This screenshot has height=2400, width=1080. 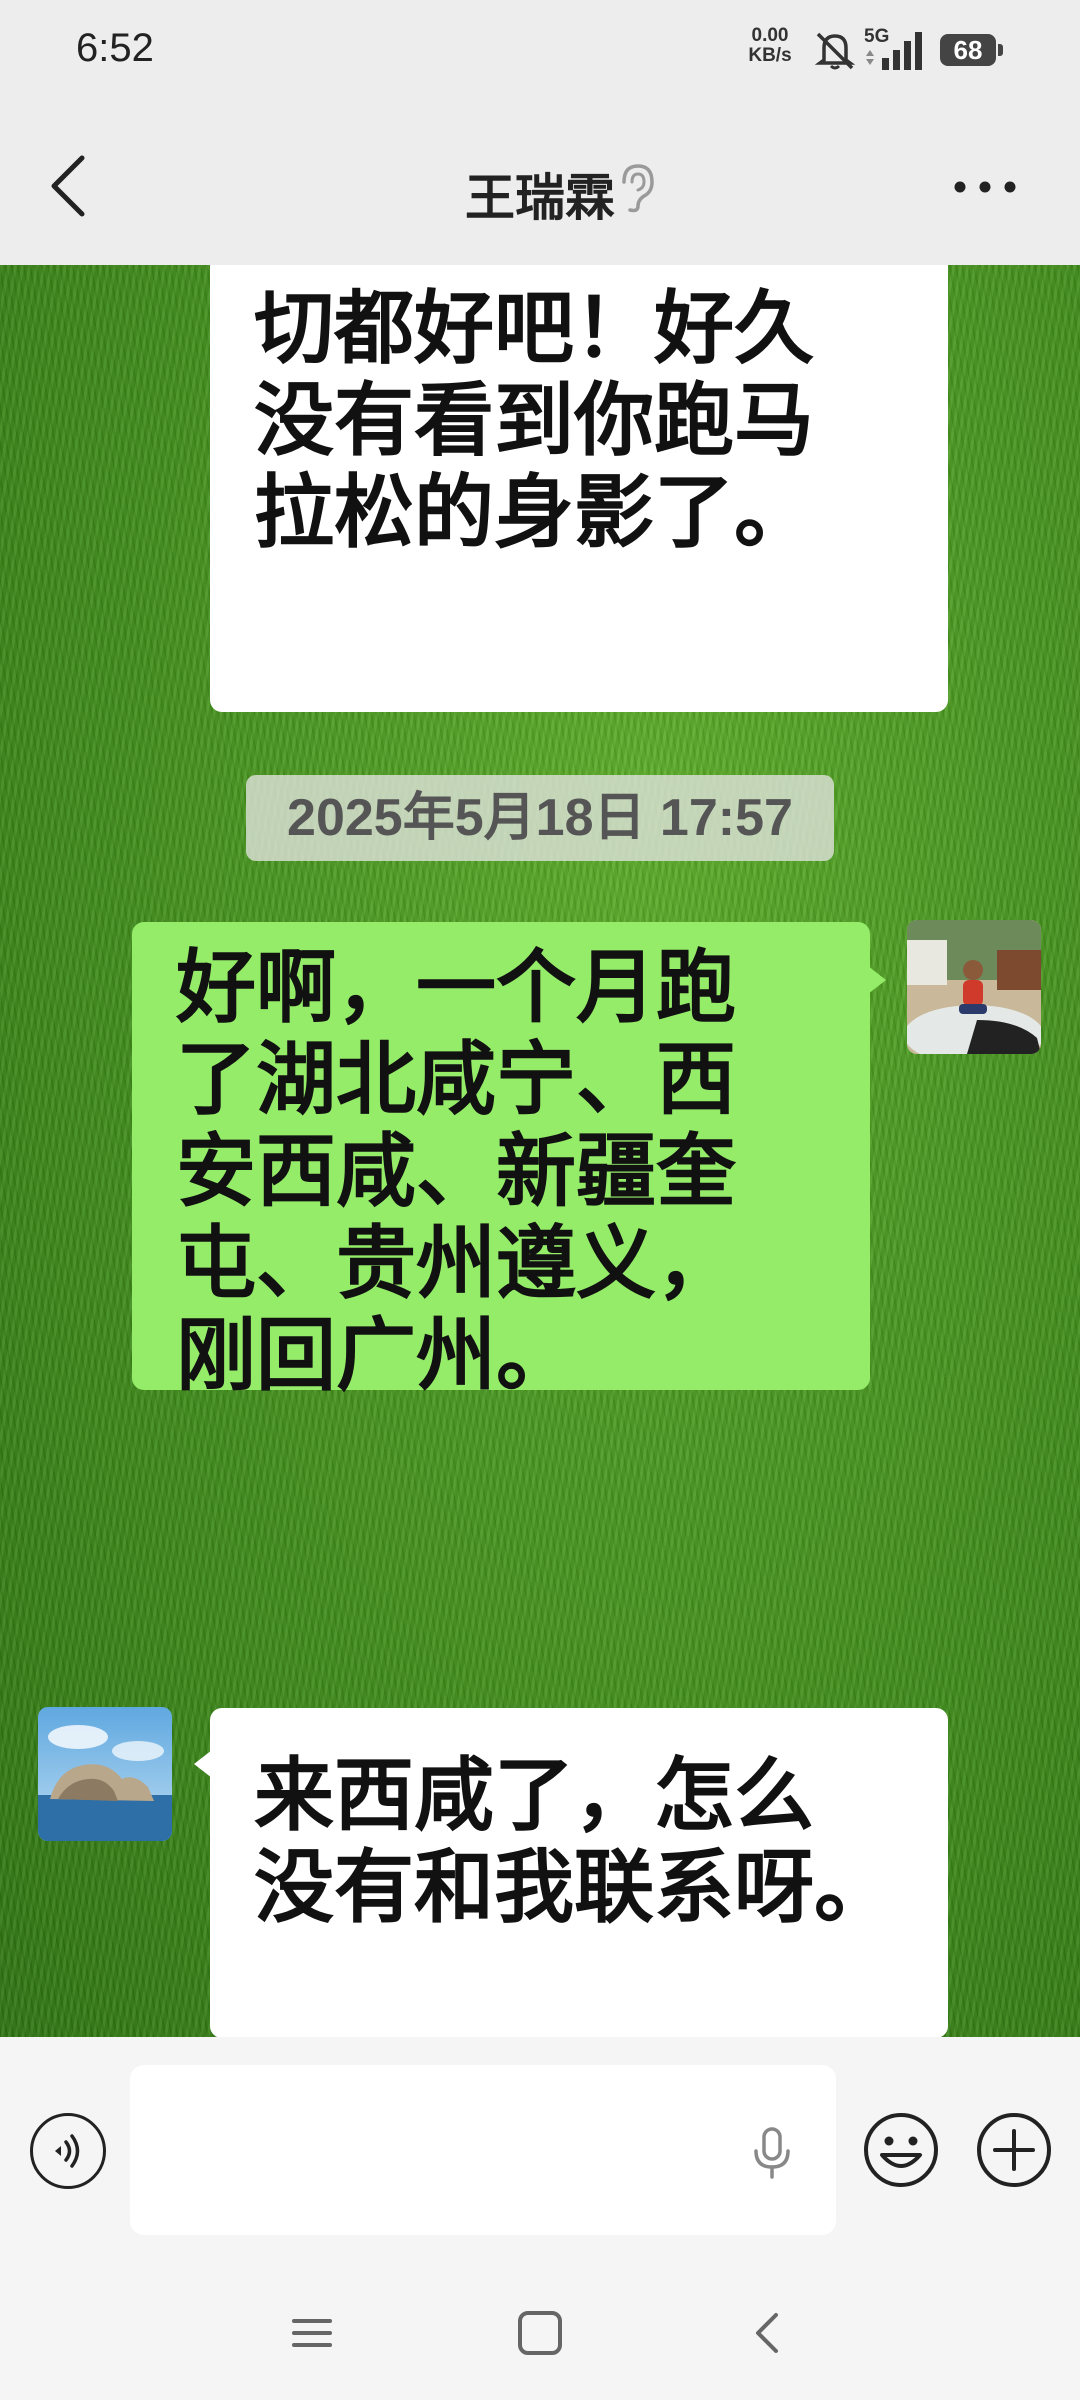 I want to click on more-icon, so click(x=985, y=187).